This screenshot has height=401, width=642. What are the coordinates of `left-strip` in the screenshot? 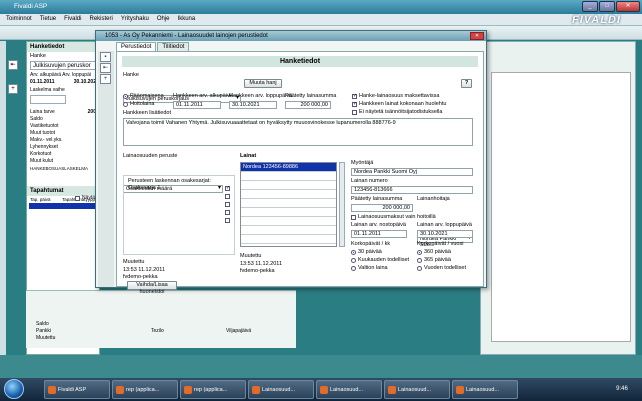 It's located at (3, 198).